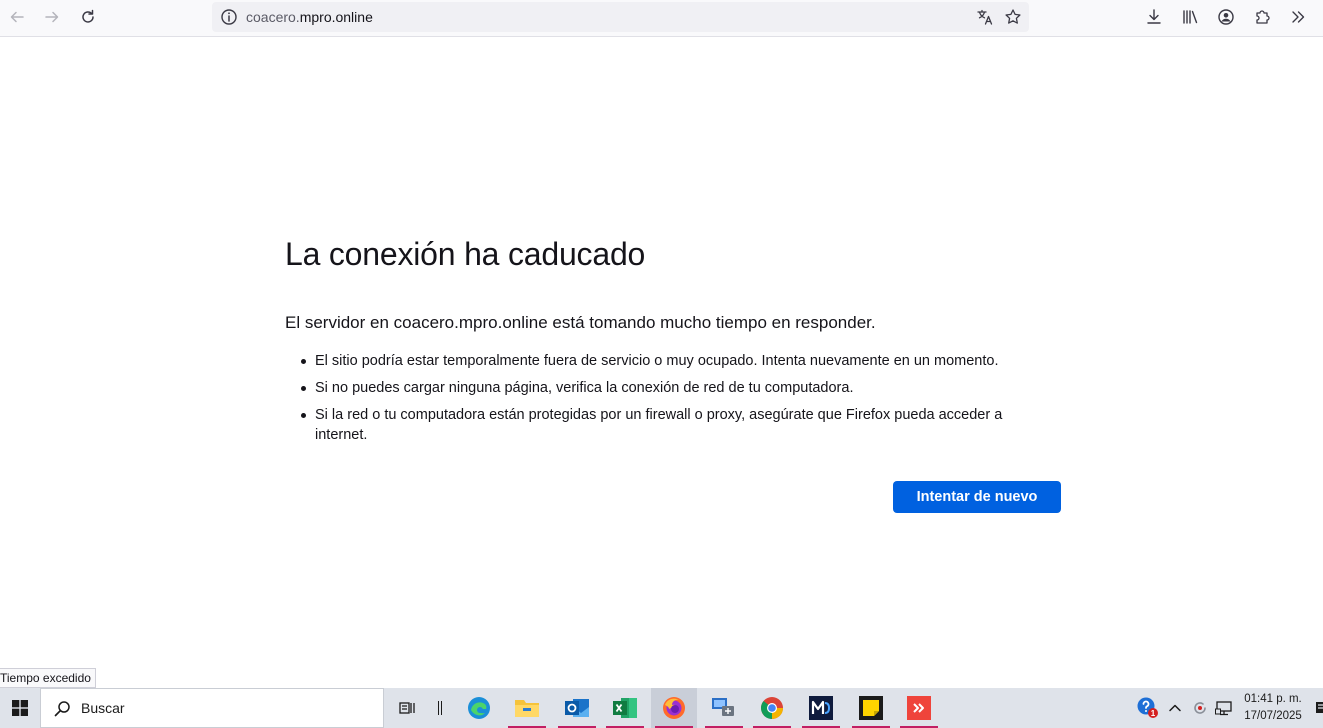 The width and height of the screenshot is (1323, 728). What do you see at coordinates (336, 17) in the screenshot?
I see `url-domain: mpro.online` at bounding box center [336, 17].